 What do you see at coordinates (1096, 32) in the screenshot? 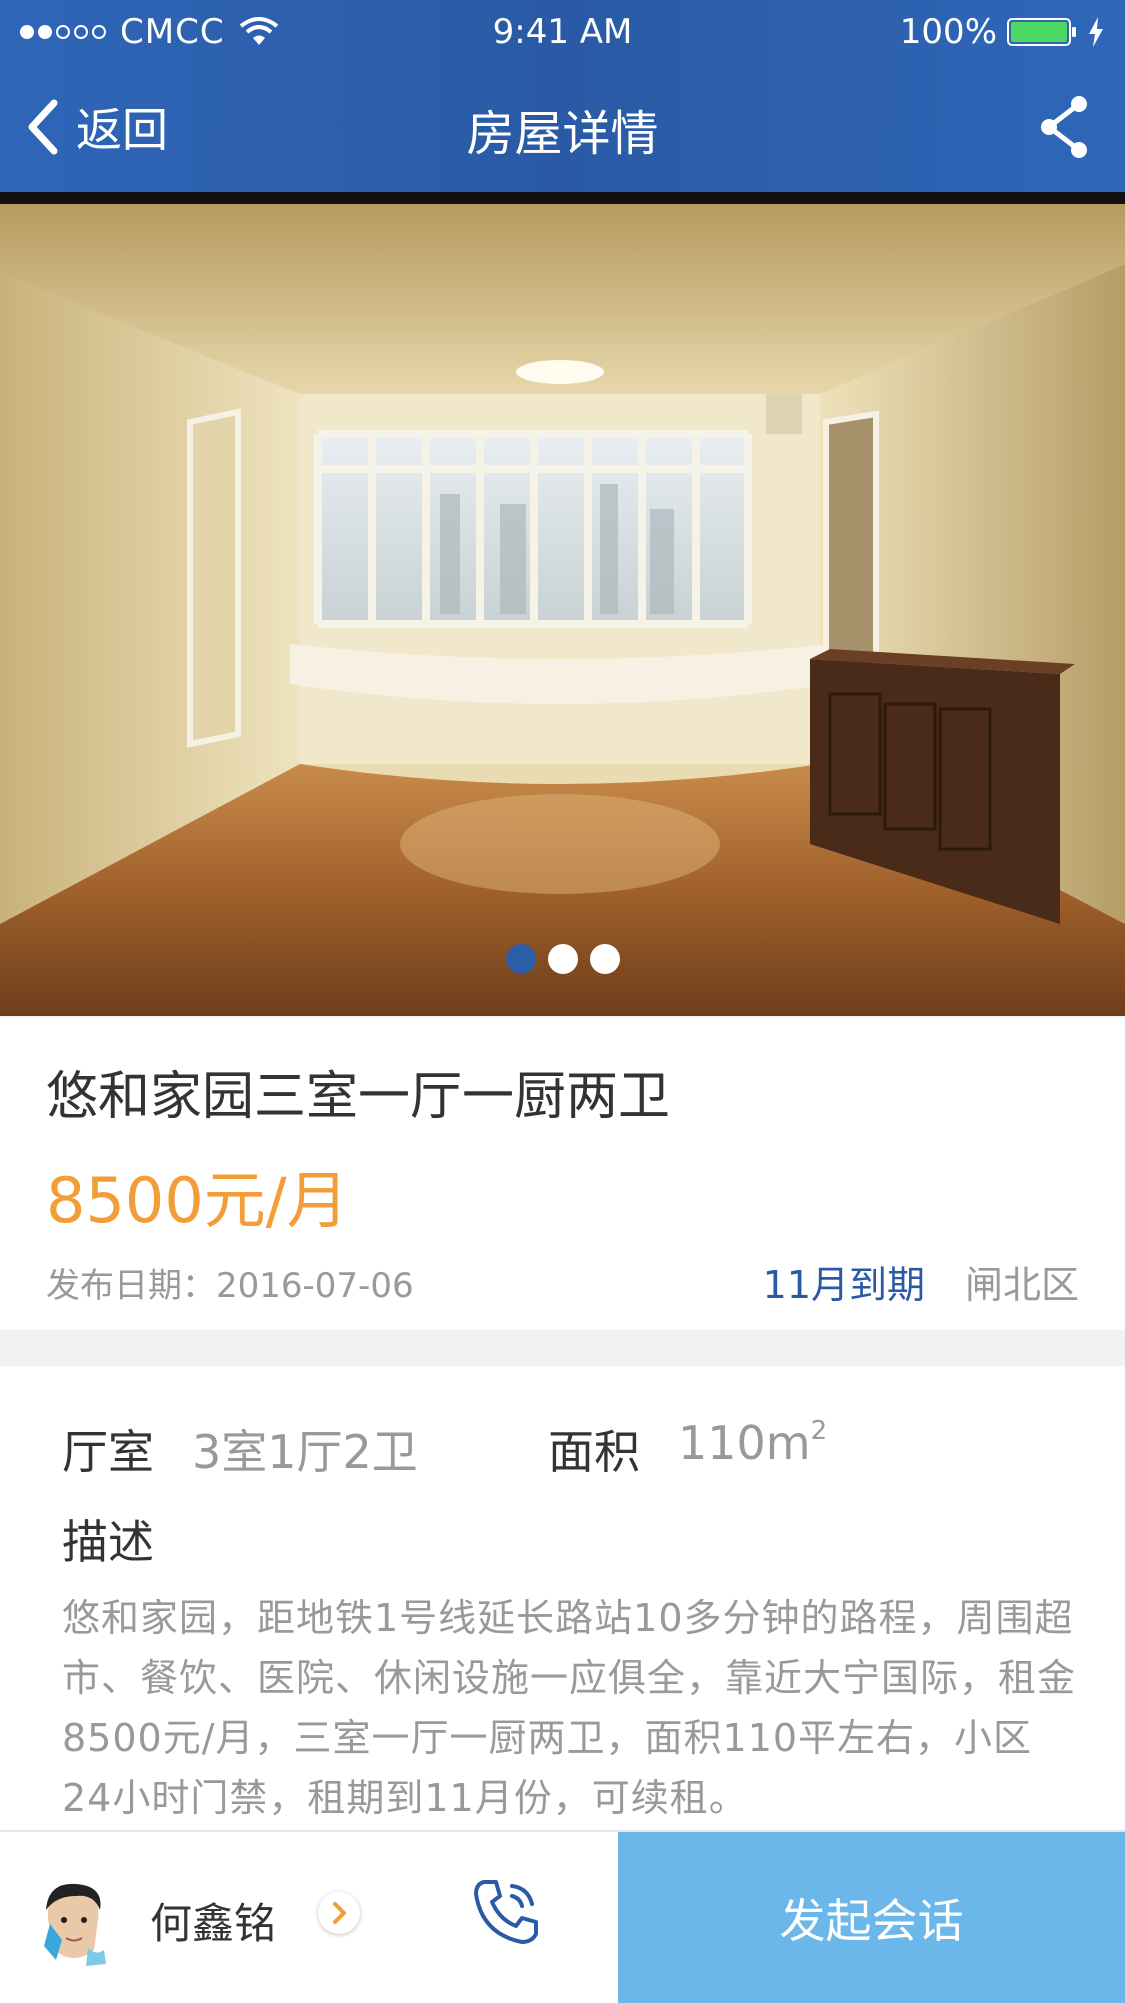
I see `charging-bolt-icon` at bounding box center [1096, 32].